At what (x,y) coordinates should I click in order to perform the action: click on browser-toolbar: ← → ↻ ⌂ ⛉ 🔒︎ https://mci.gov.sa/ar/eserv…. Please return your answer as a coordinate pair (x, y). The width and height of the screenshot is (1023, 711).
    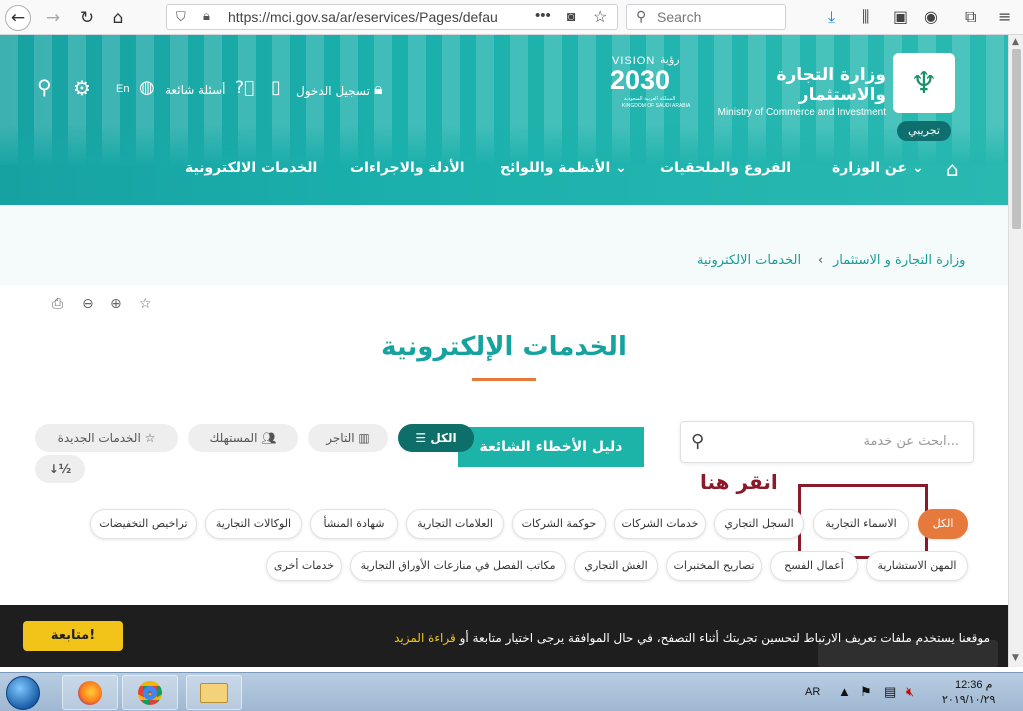
    Looking at the image, I should click on (511, 17).